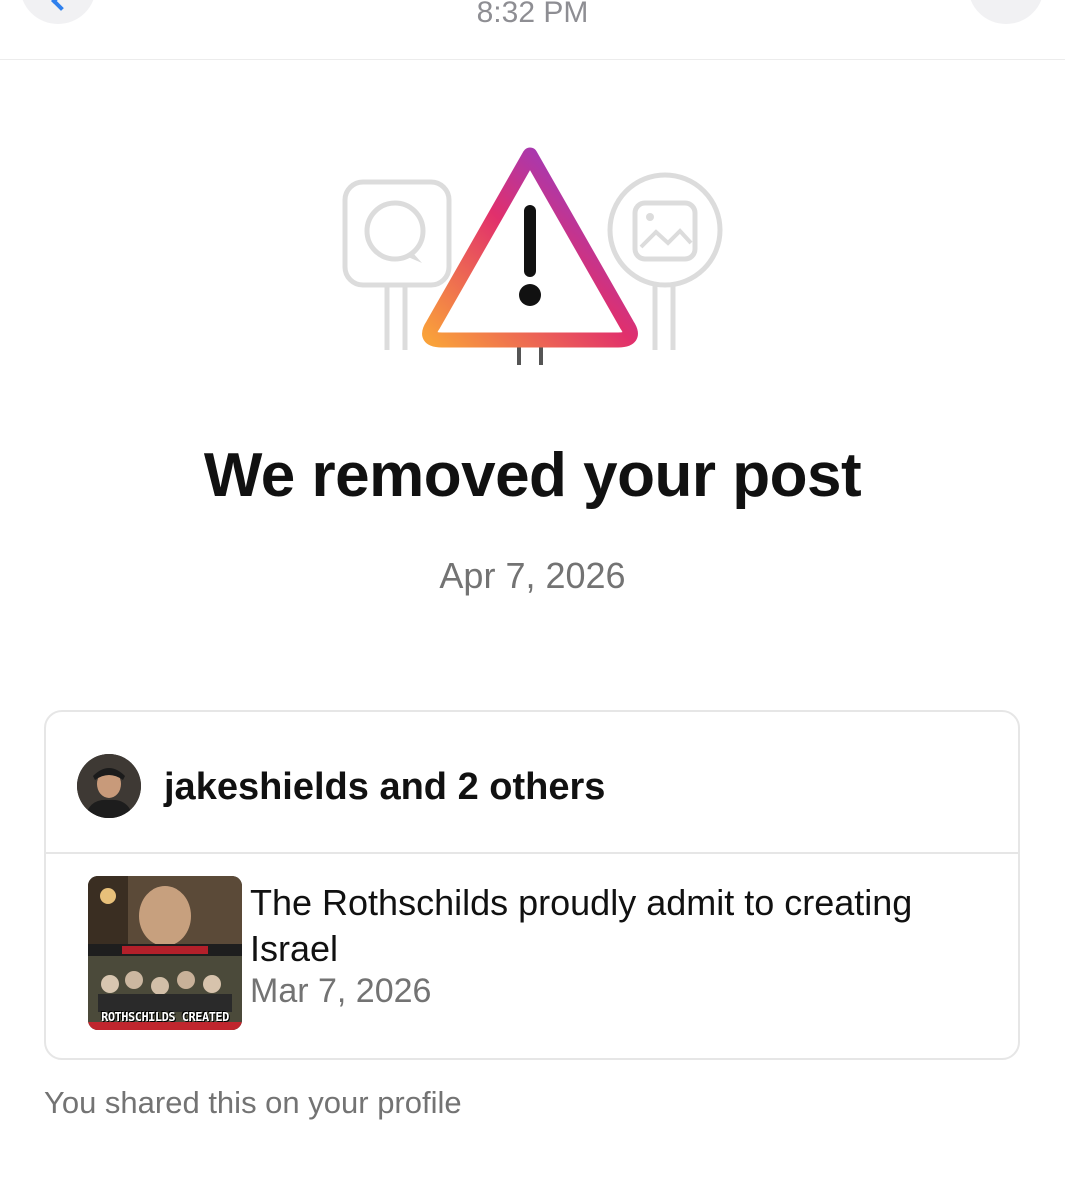  Describe the element at coordinates (165, 1017) in the screenshot. I see `thumbnail-caption: ROTHSCHILDS CREATED` at that location.